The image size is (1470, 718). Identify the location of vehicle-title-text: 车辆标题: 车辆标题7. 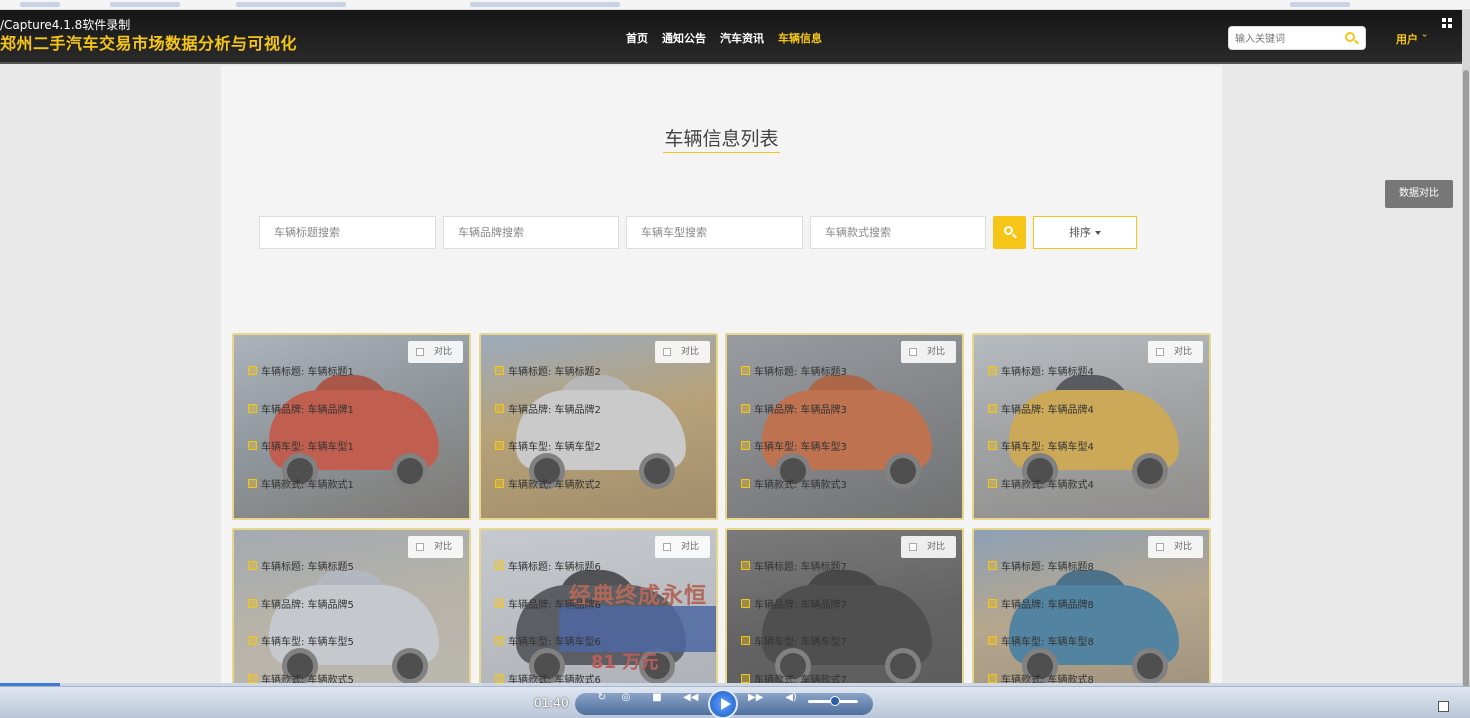
(800, 567).